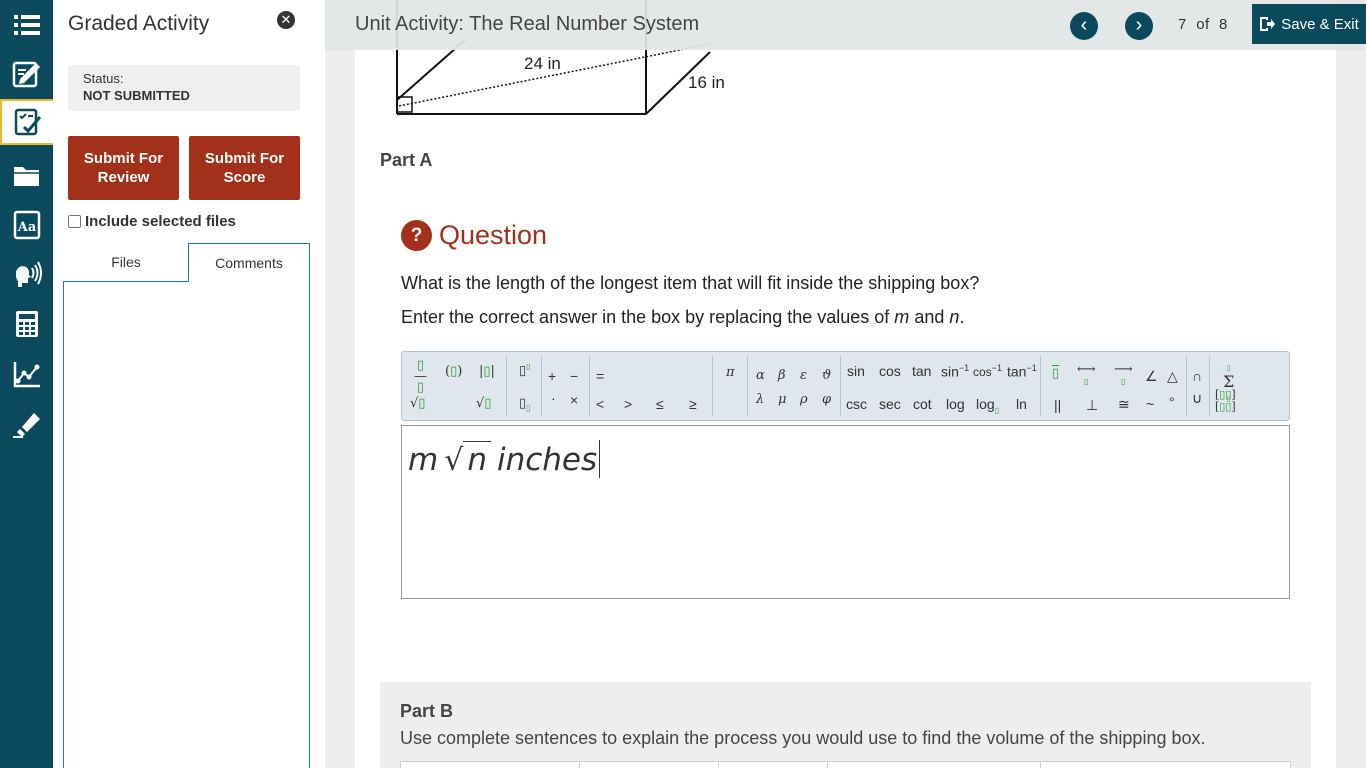  What do you see at coordinates (955, 404) in the screenshot?
I see `log-tool: log` at bounding box center [955, 404].